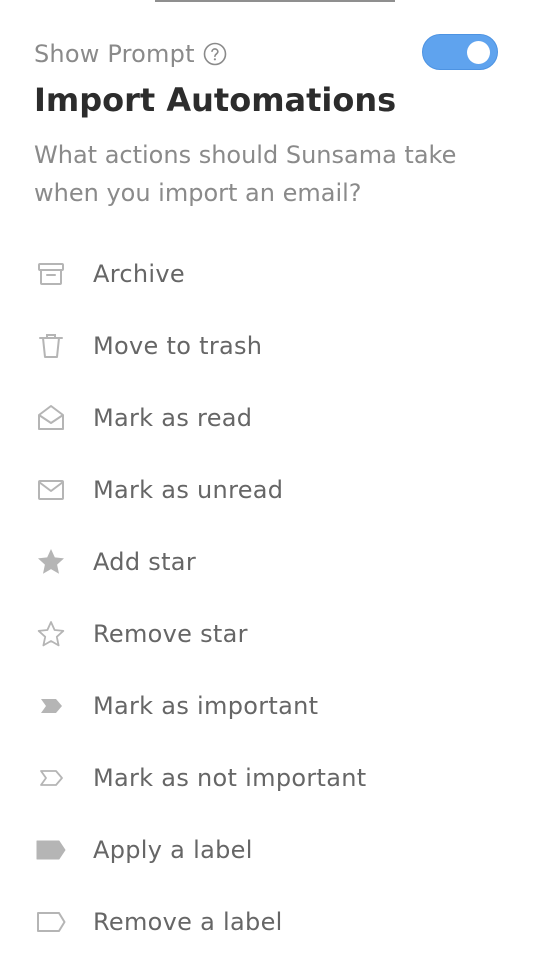 This screenshot has width=536, height=978. What do you see at coordinates (170, 634) in the screenshot?
I see `action-label: Remove star` at bounding box center [170, 634].